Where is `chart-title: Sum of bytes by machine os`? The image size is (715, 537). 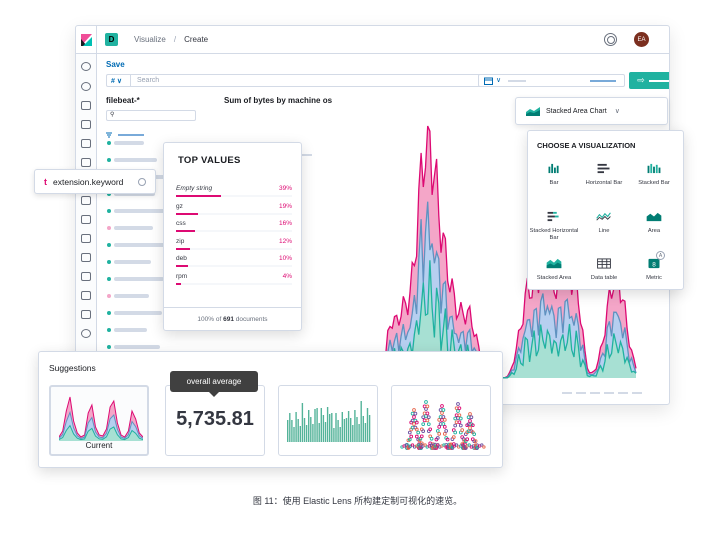
chart-title: Sum of bytes by machine os is located at coordinates (278, 100).